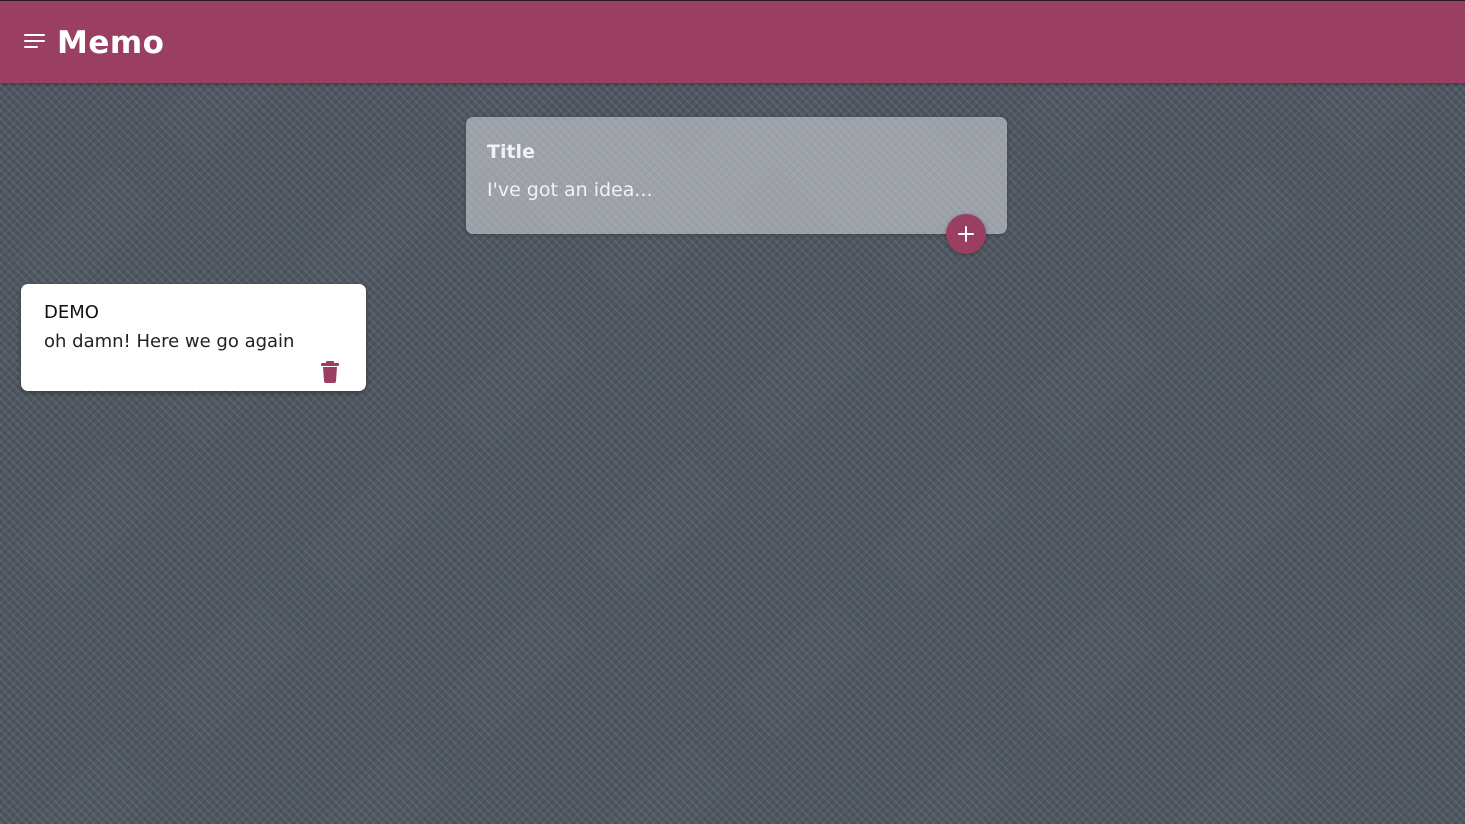 The width and height of the screenshot is (1465, 824). I want to click on app-header: Memo, so click(732, 41).